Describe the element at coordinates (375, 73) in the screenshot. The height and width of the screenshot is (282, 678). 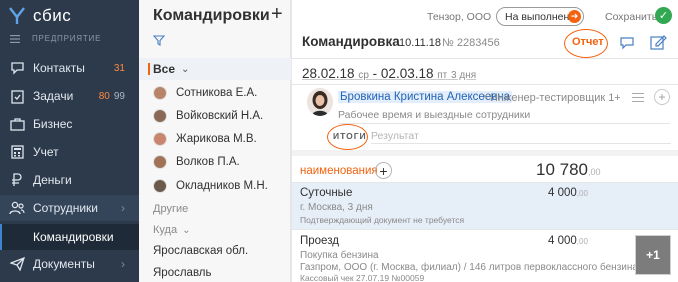
I see `period-dash: -` at that location.